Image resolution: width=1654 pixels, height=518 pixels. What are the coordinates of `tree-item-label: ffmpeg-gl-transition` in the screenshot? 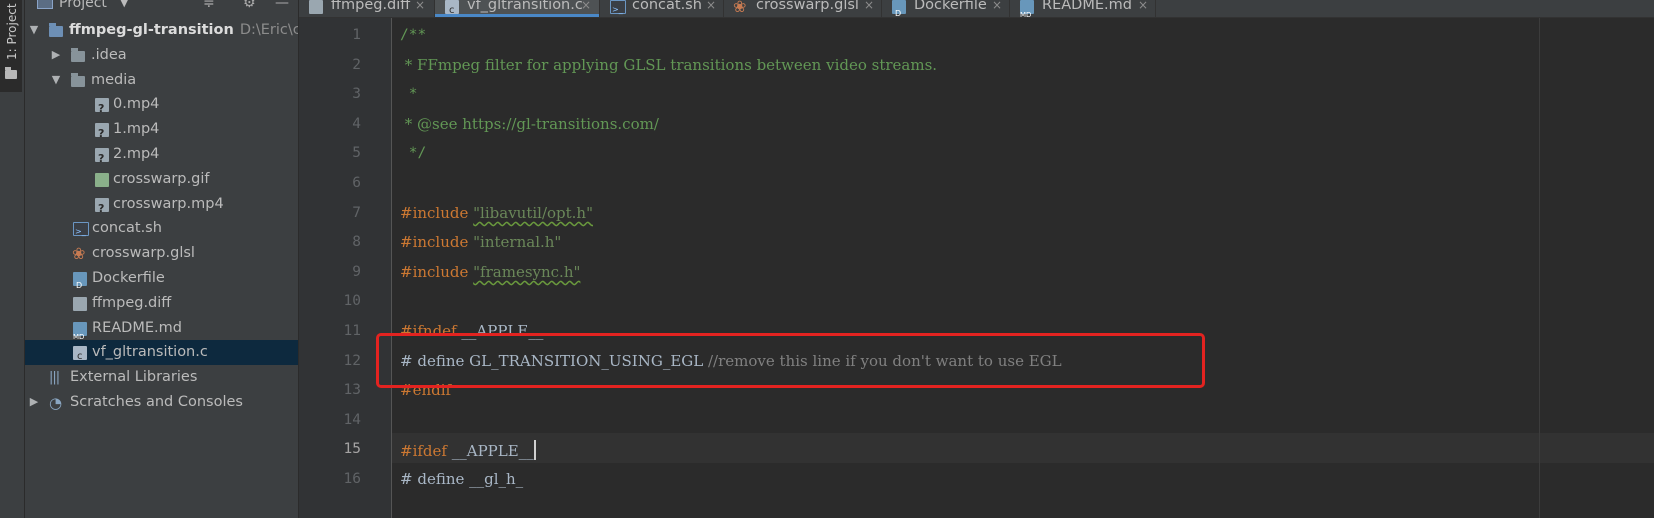 It's located at (151, 30).